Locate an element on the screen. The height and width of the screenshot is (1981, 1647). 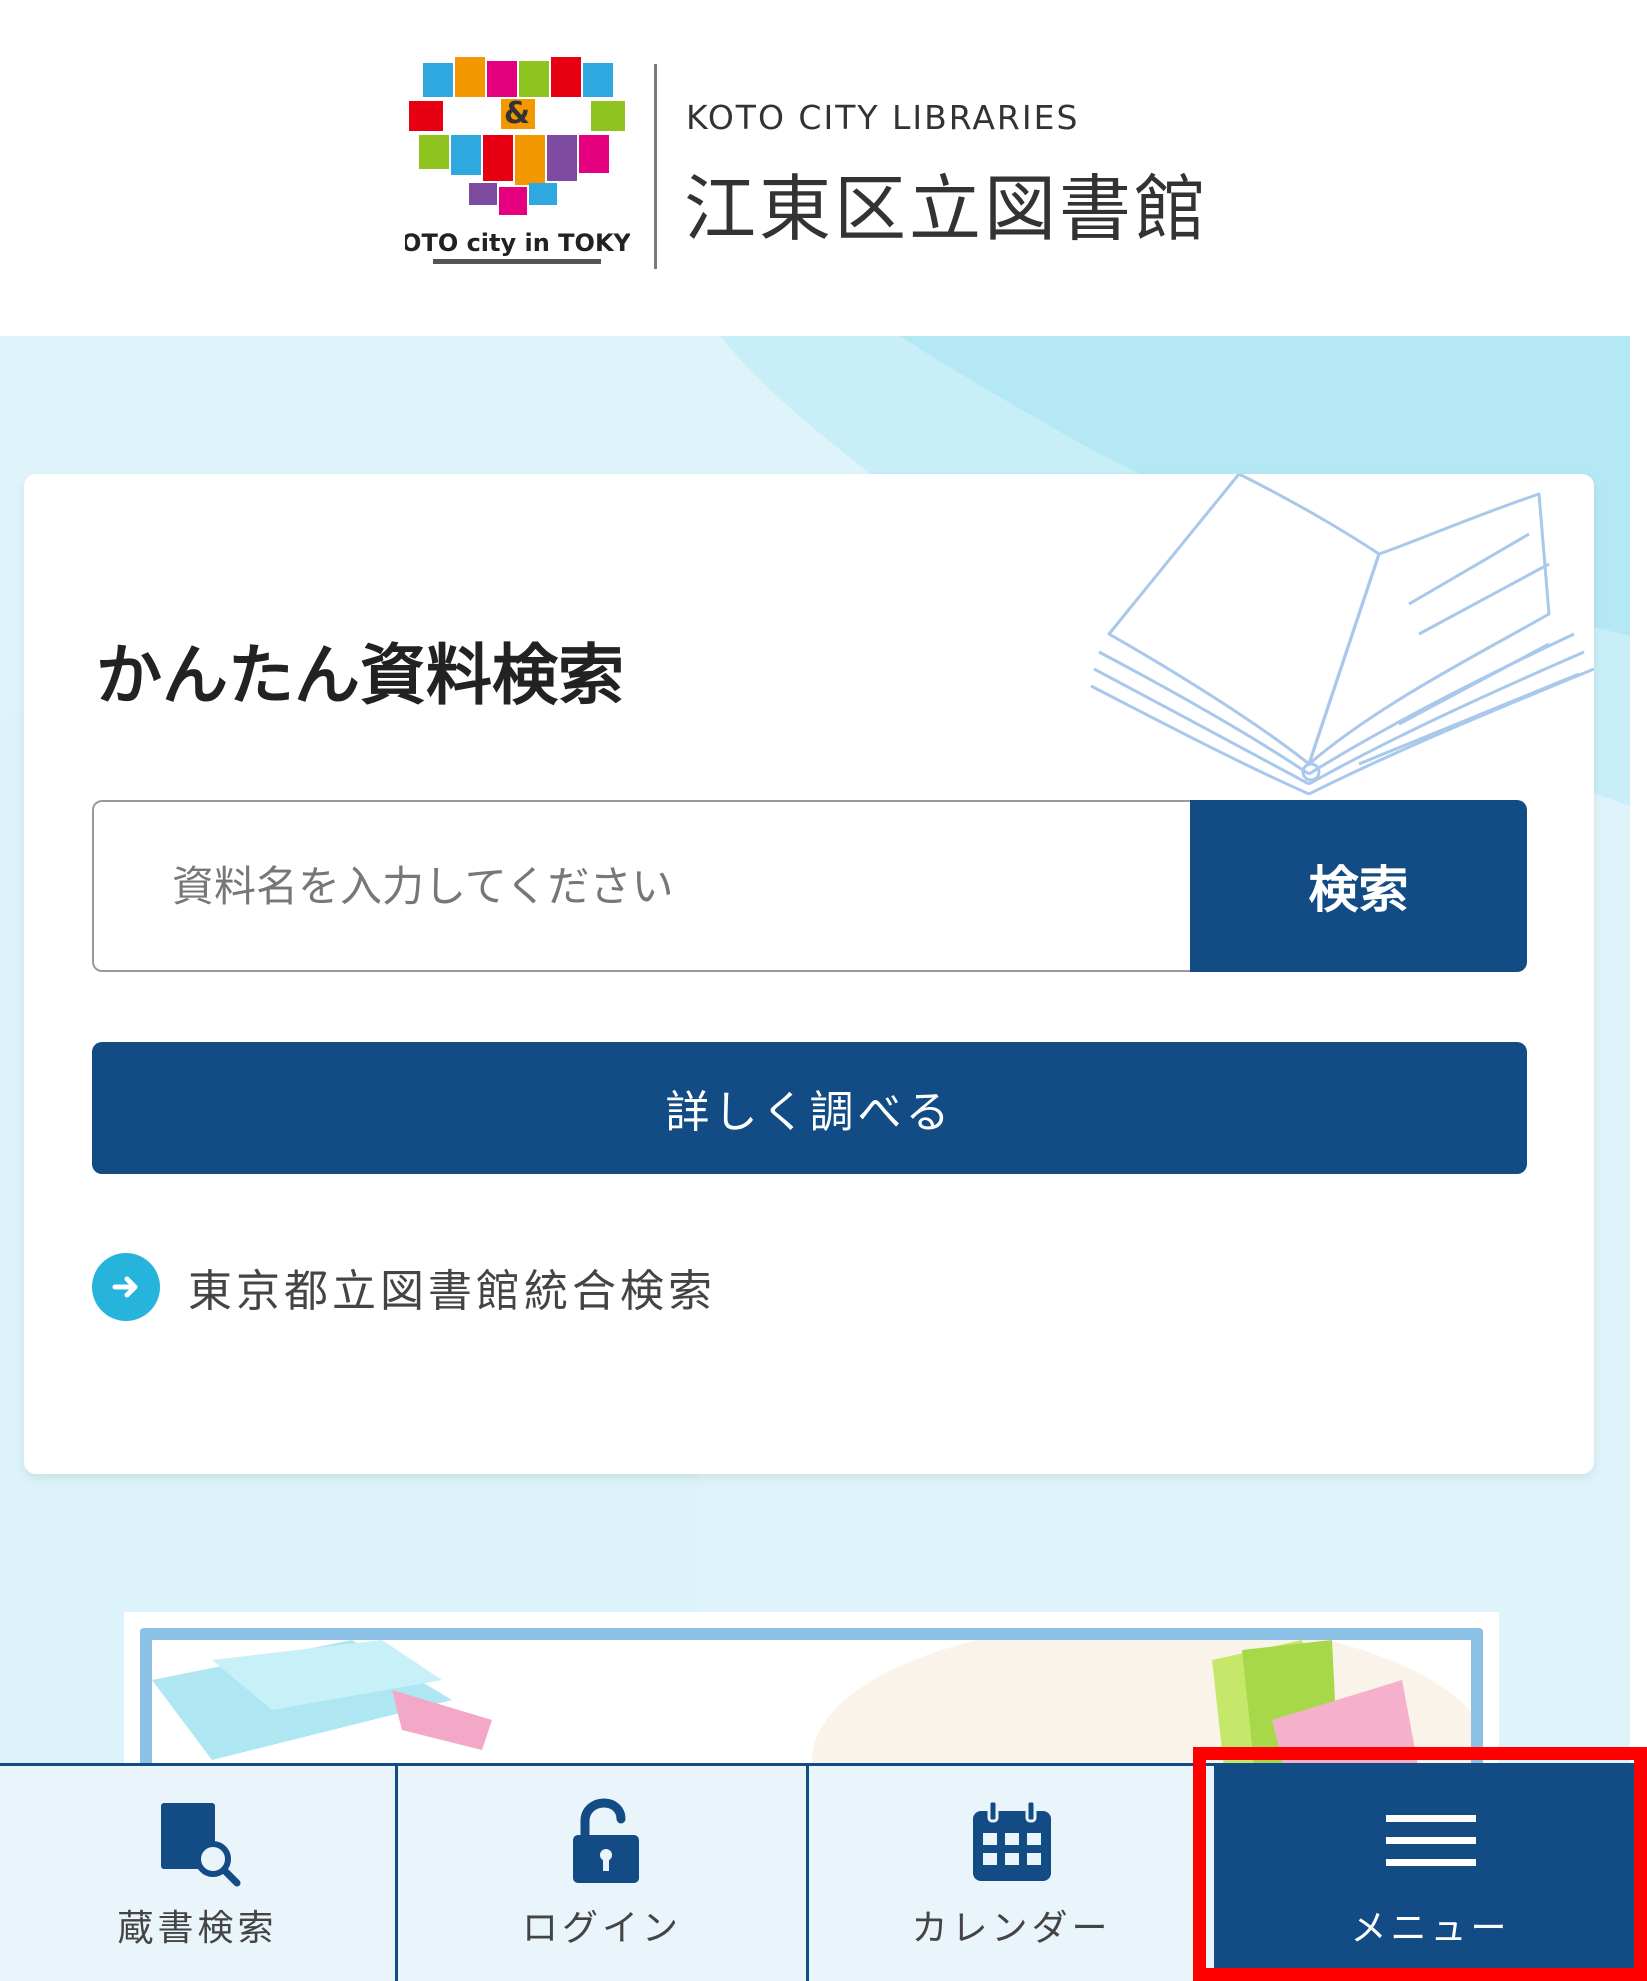
arrow-right-circle-icon is located at coordinates (126, 1287).